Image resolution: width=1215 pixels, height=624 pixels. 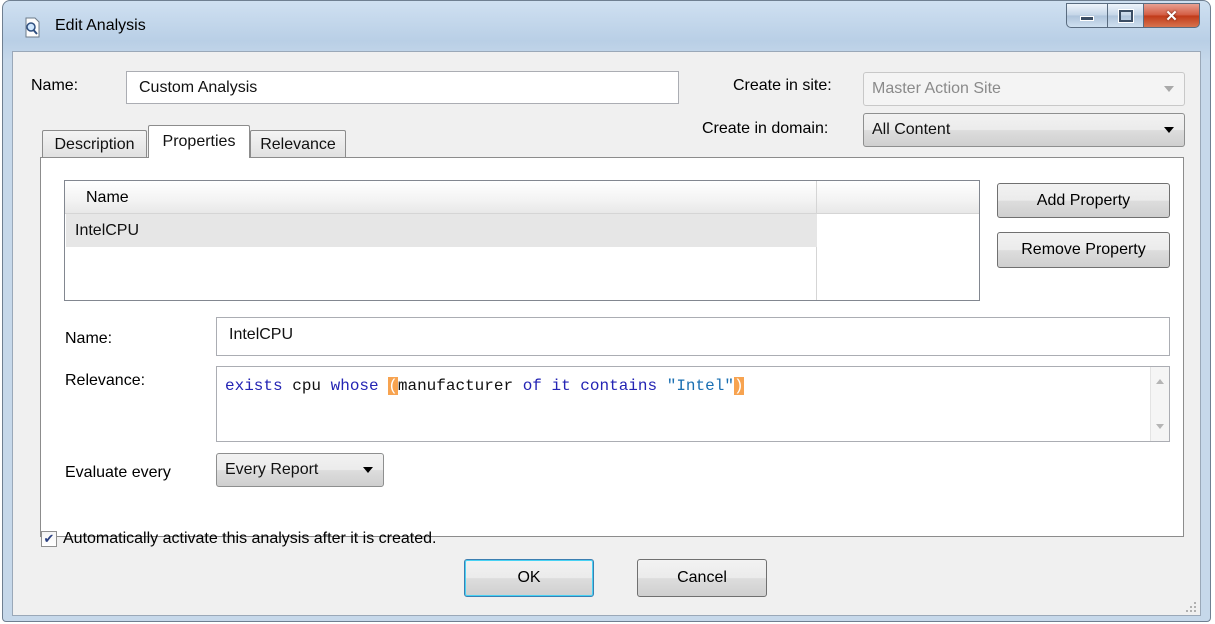 What do you see at coordinates (782, 85) in the screenshot?
I see `create-in-site-label: Create in site:` at bounding box center [782, 85].